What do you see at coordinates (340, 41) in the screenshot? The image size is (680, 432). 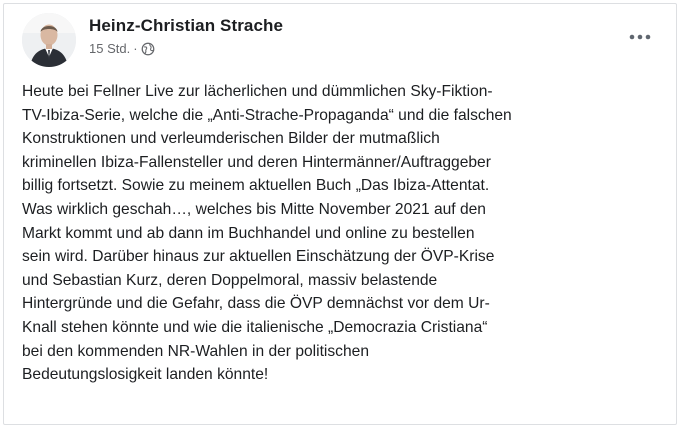 I see `post-header: Heinz-Christian Strache 15 Std. ·` at bounding box center [340, 41].